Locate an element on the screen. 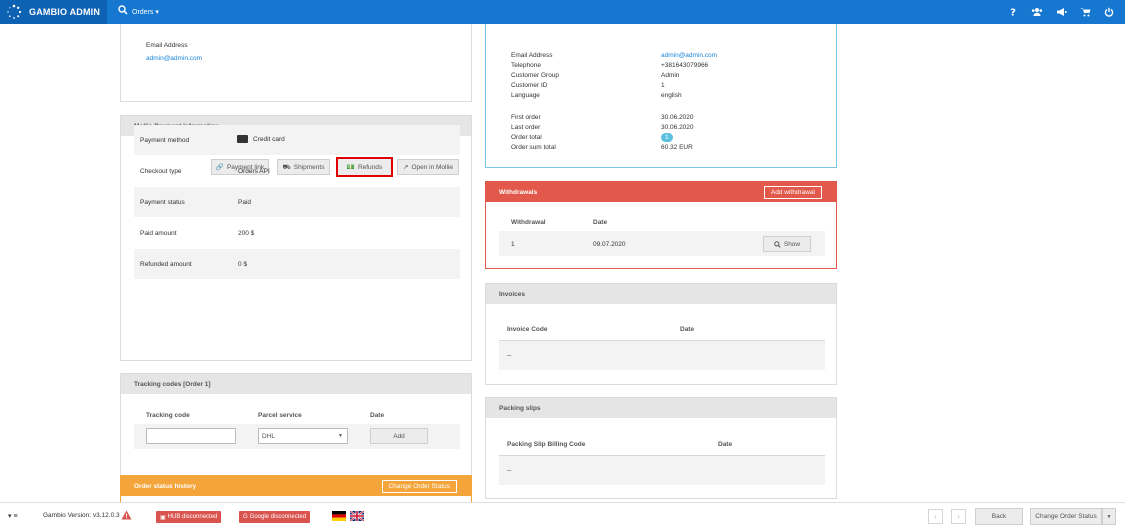  parcel-service-value: DHL is located at coordinates (269, 436).